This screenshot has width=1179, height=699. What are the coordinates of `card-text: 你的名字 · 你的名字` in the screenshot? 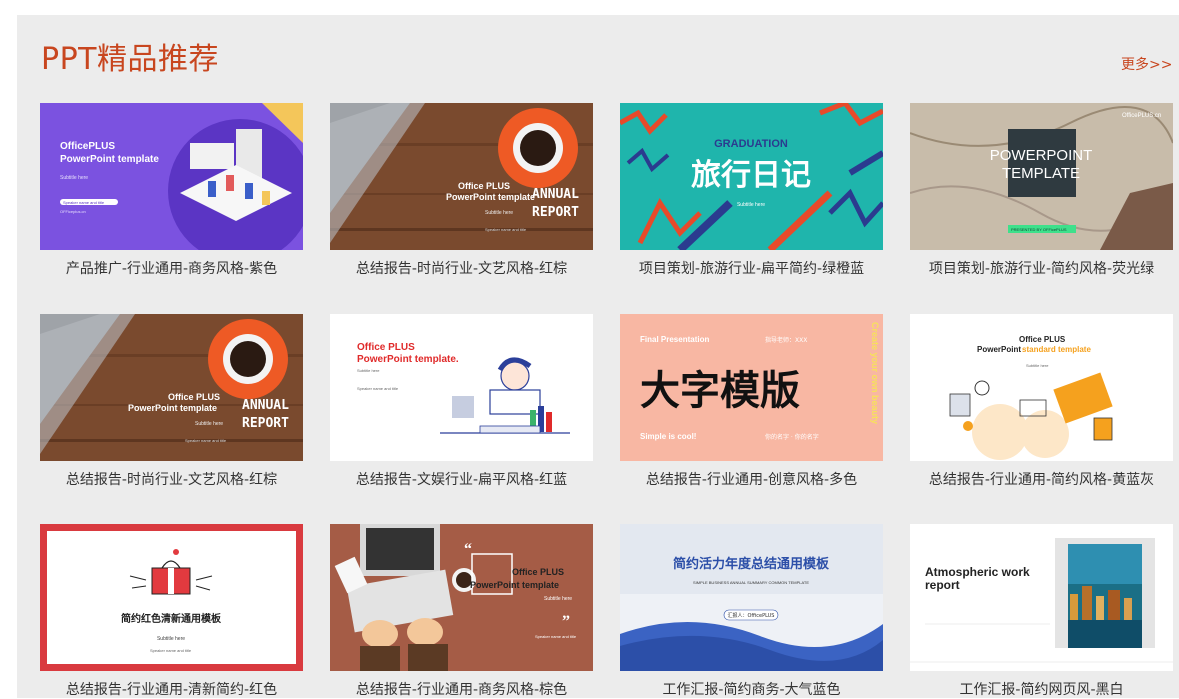 It's located at (792, 437).